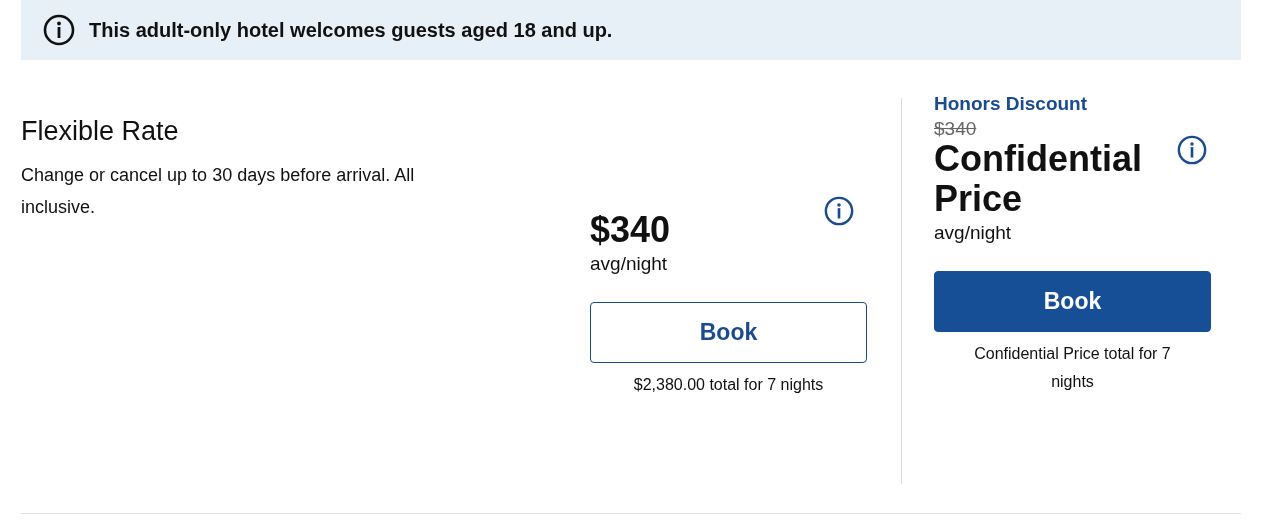 The image size is (1276, 530). I want to click on original-price: $340, so click(956, 129).